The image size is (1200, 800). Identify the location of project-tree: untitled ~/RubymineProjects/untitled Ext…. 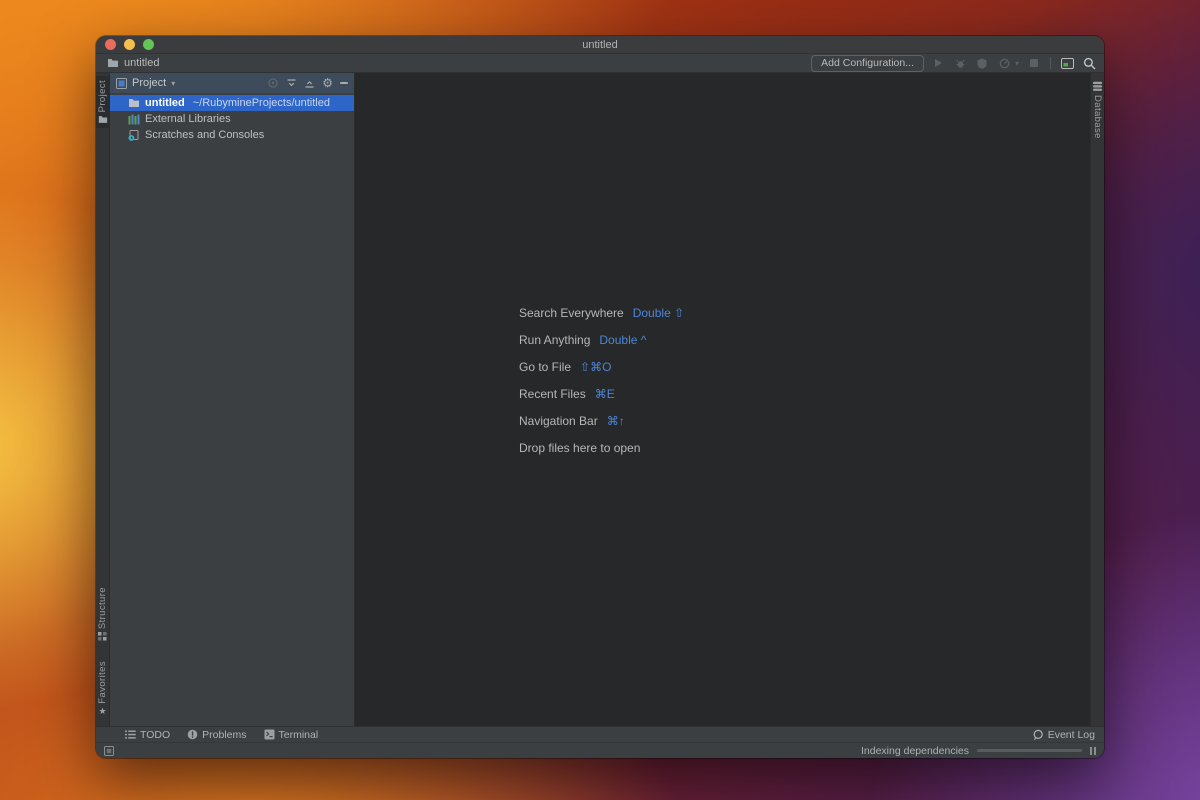
(232, 118).